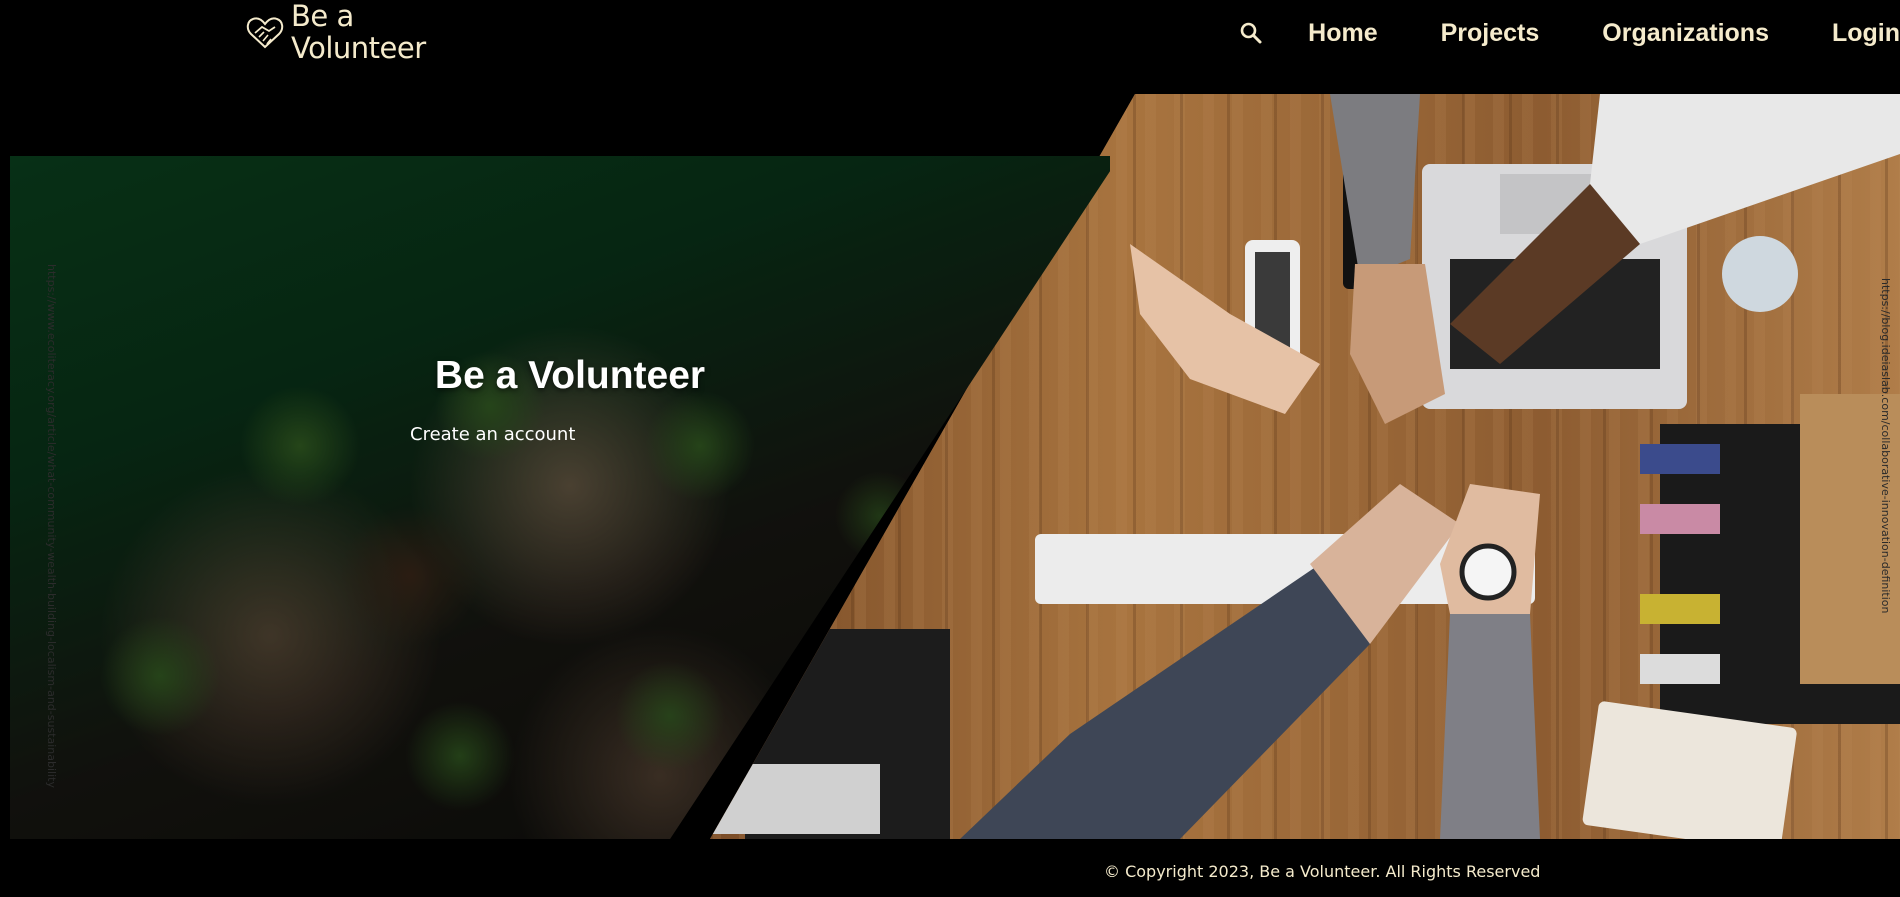 This screenshot has height=897, width=1900. Describe the element at coordinates (795, 799) in the screenshot. I see `laptop-bottom-keyboard` at that location.